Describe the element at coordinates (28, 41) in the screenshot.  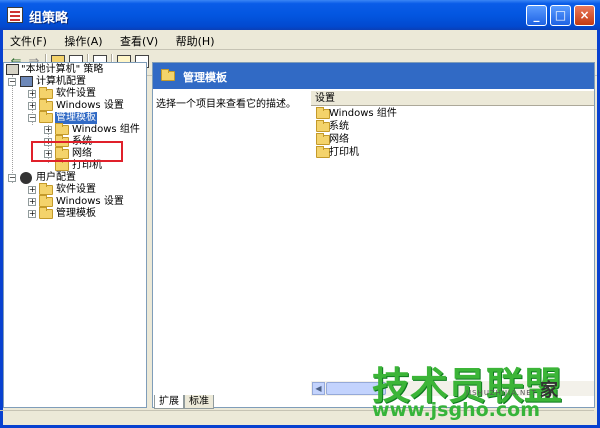
I see `menu-file: 文件(F)` at that location.